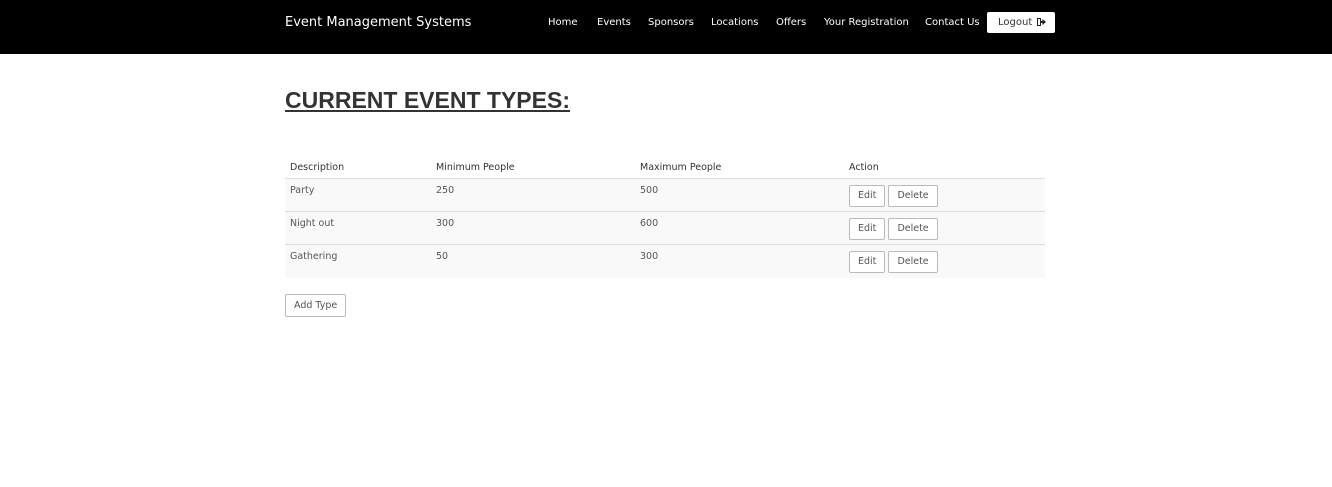 The width and height of the screenshot is (1332, 487). What do you see at coordinates (316, 305) in the screenshot?
I see `add-type-button: Add Type` at bounding box center [316, 305].